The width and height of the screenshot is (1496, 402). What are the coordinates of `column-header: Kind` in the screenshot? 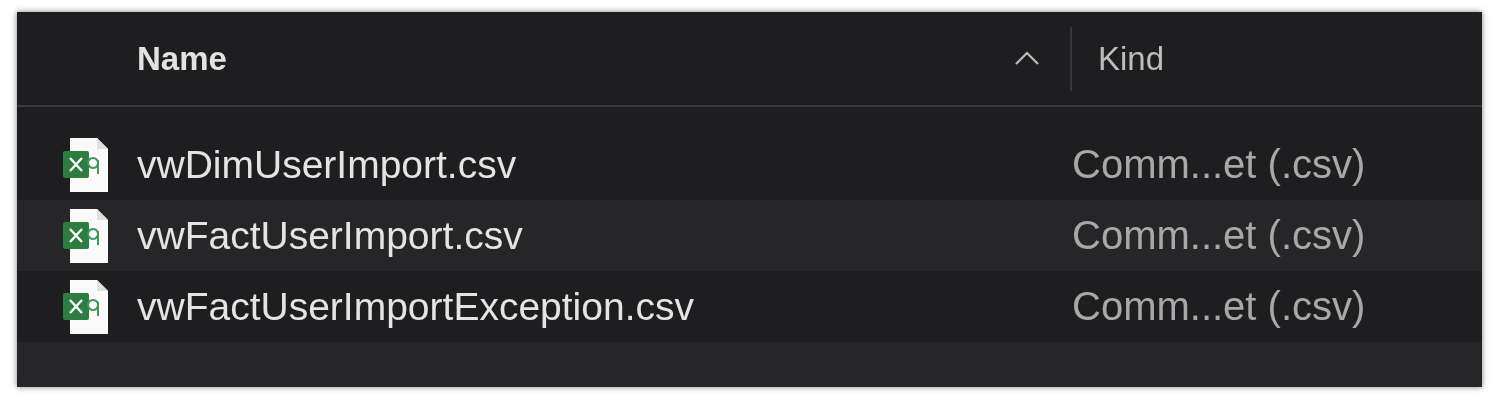 It's located at (1131, 58).